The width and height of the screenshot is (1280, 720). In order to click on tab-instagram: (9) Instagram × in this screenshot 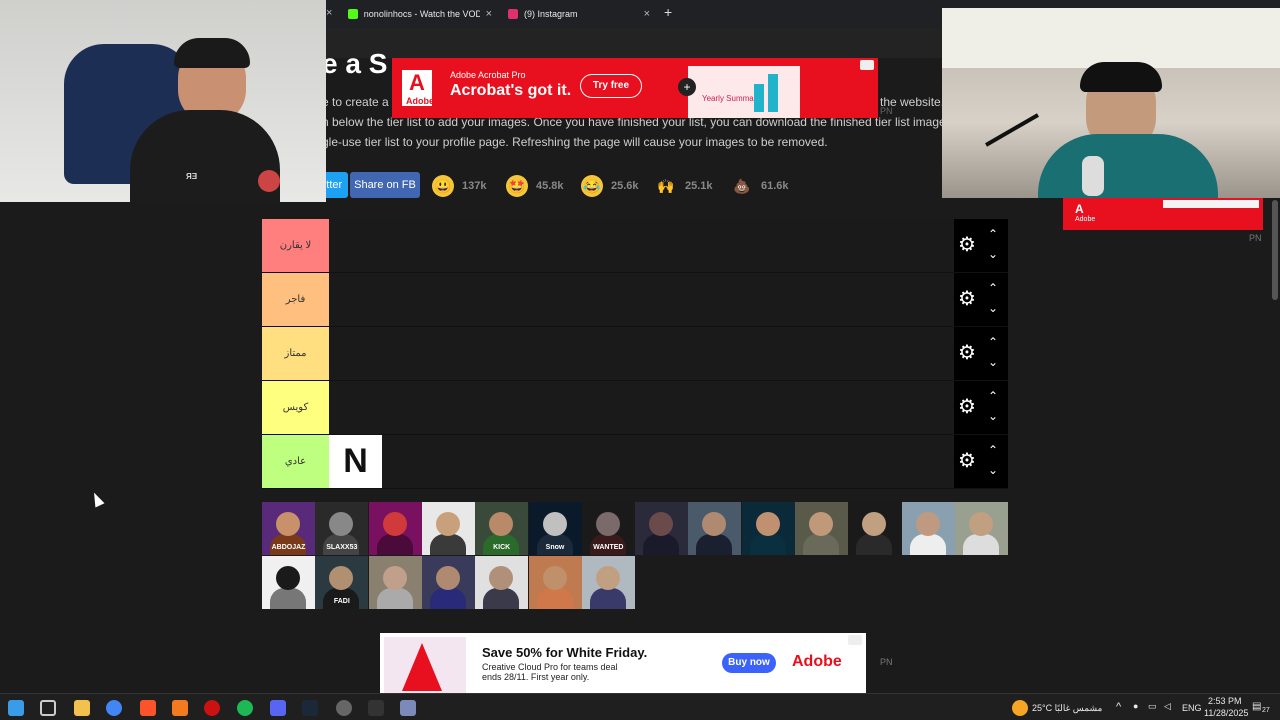, I will do `click(579, 14)`.